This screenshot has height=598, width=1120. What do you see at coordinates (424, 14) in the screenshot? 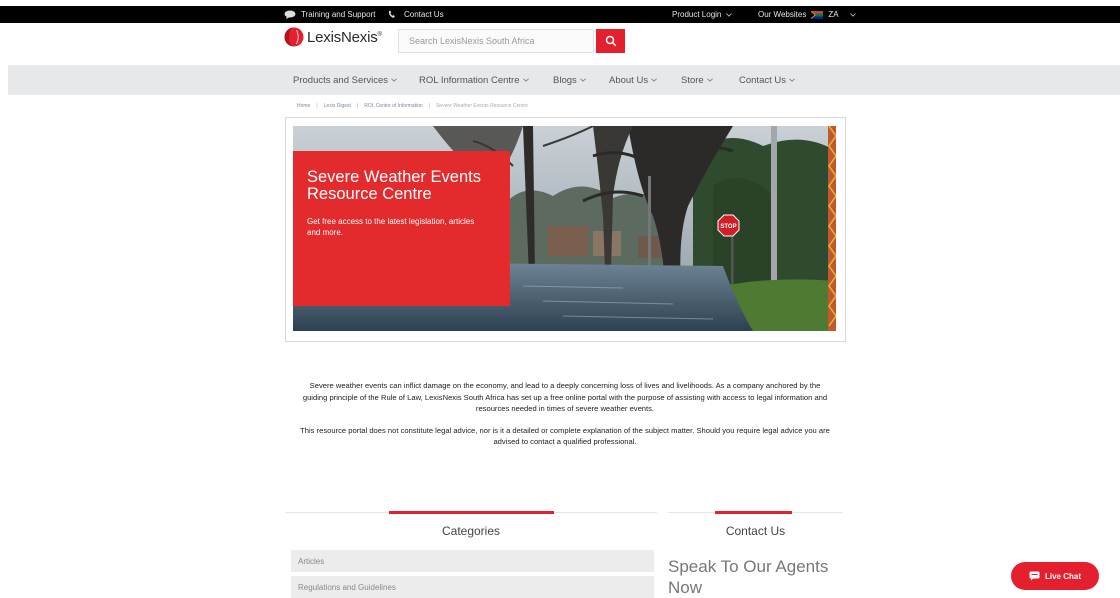
I see `contact-us-top-label: Contact Us` at bounding box center [424, 14].